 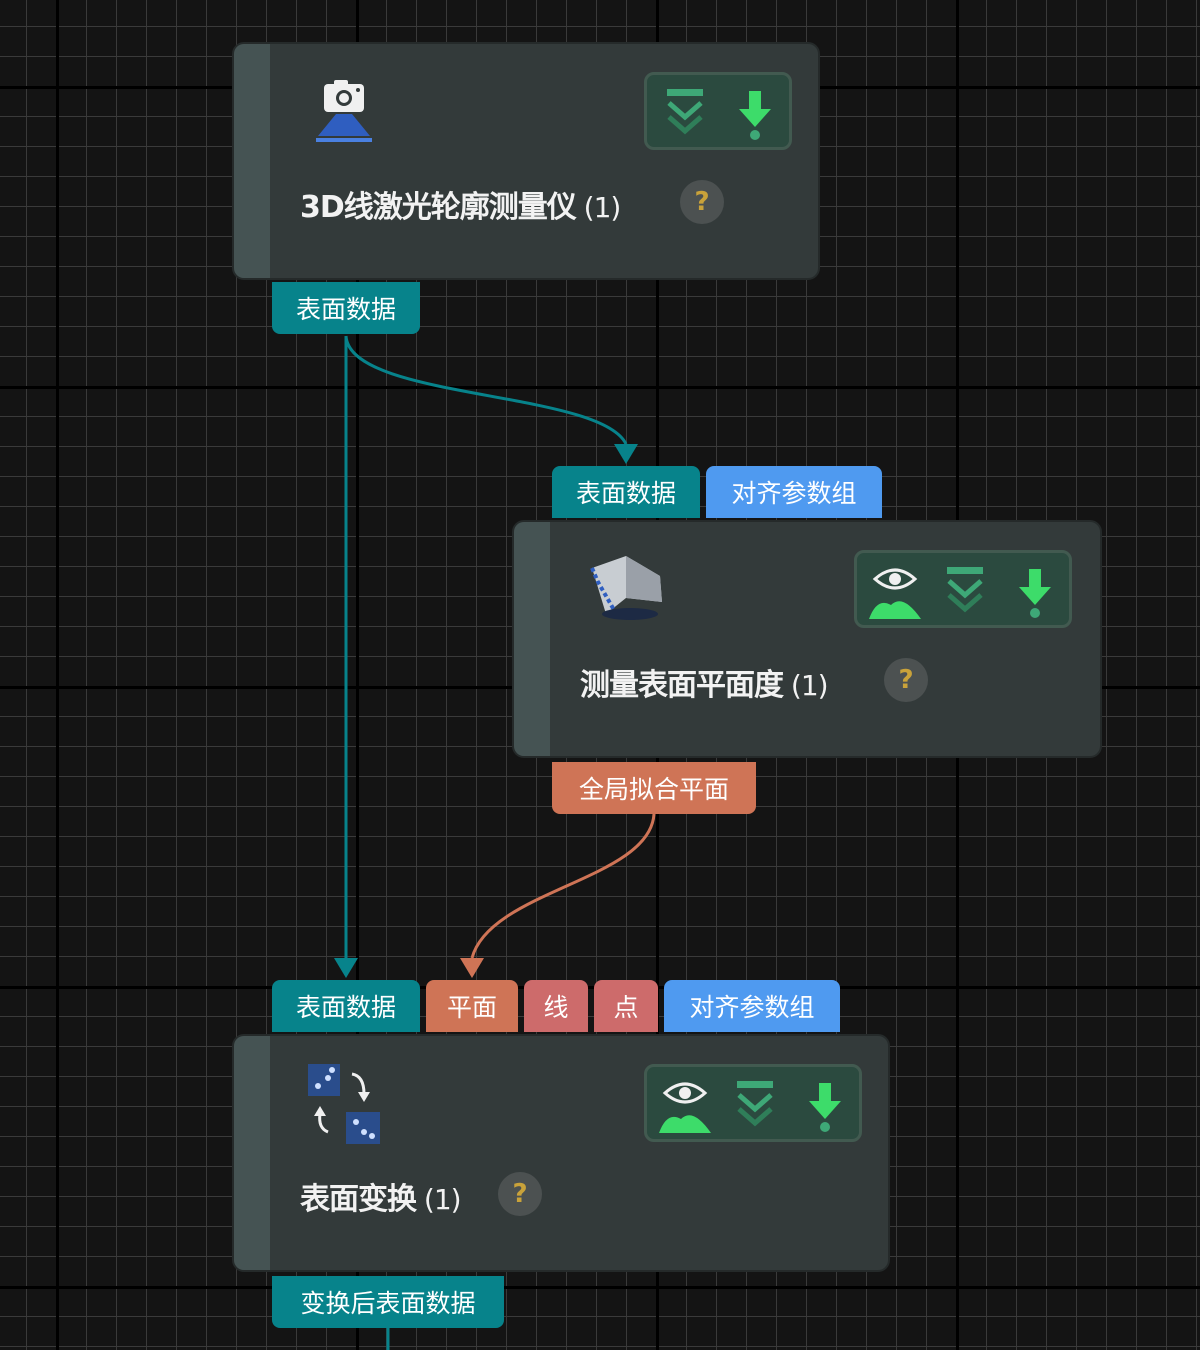 I want to click on input-port-line: 线, so click(x=556, y=1006).